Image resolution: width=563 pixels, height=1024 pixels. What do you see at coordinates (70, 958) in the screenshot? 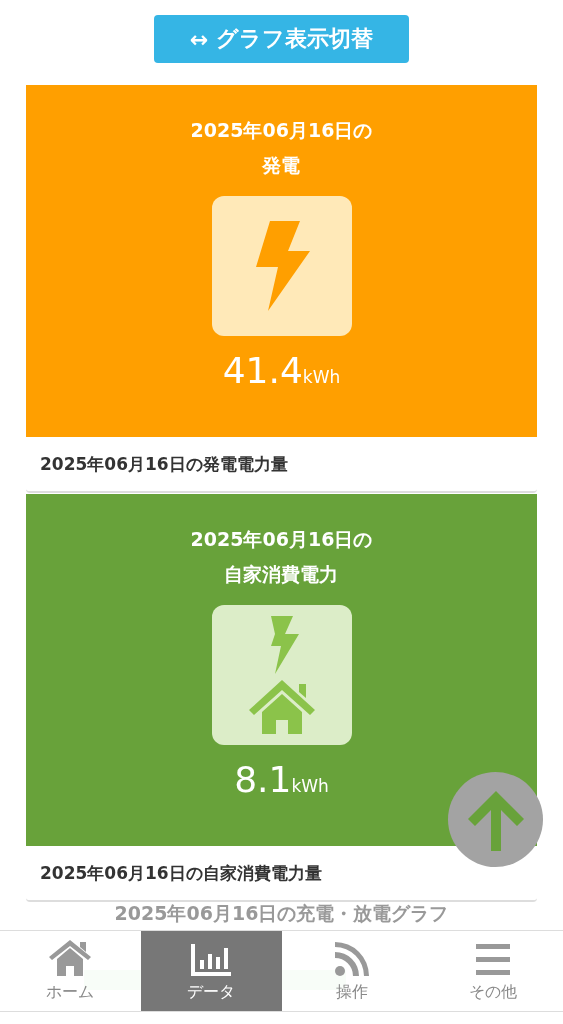
I see `home-icon` at bounding box center [70, 958].